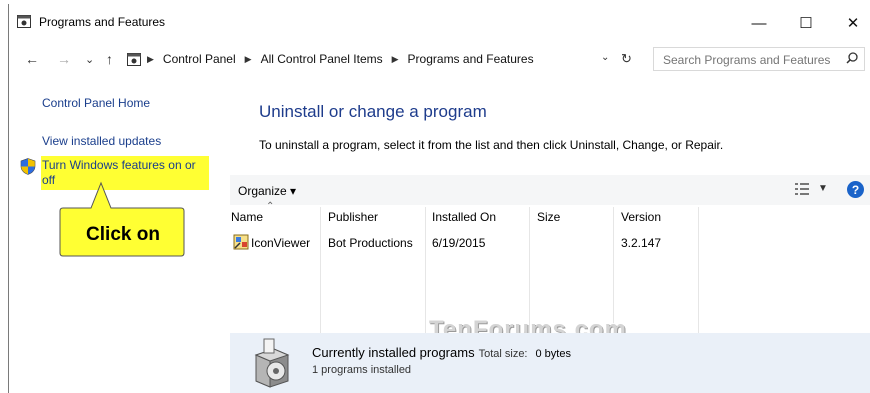 The height and width of the screenshot is (393, 870). What do you see at coordinates (89, 59) in the screenshot?
I see `recent-locations-button: ⌄` at bounding box center [89, 59].